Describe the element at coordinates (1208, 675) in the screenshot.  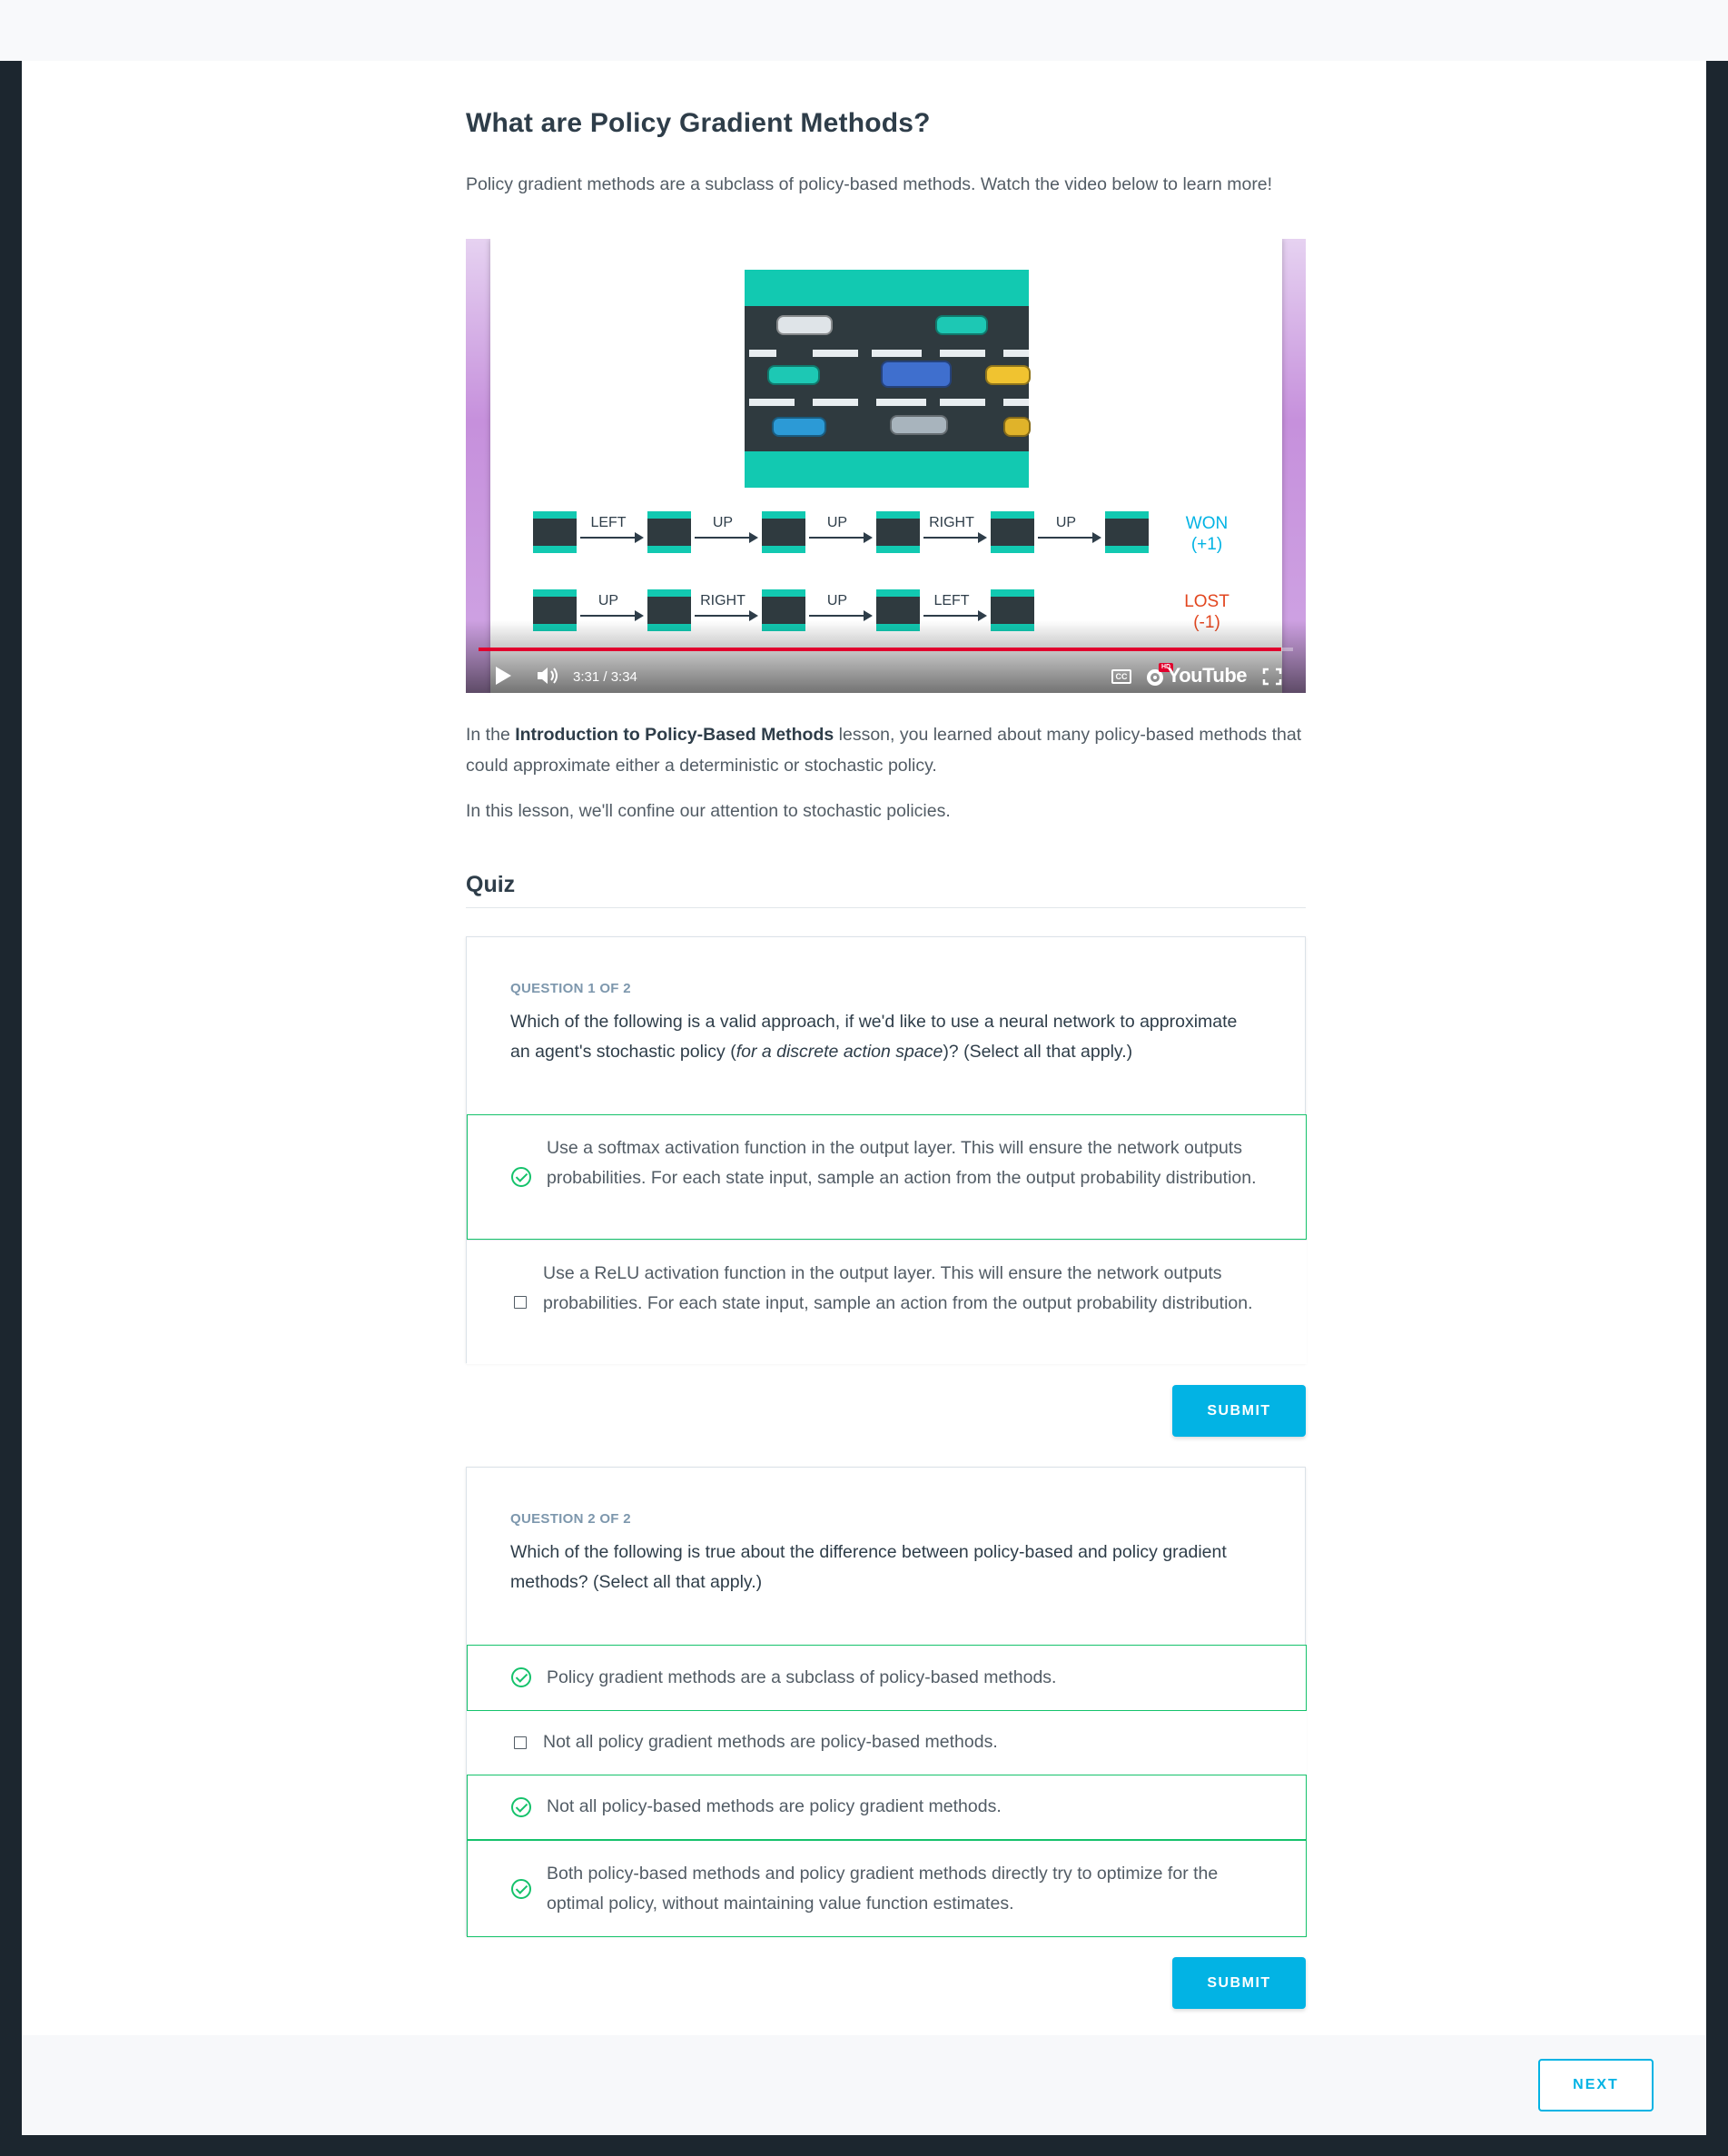
I see `youtube-logo: YouTube` at that location.